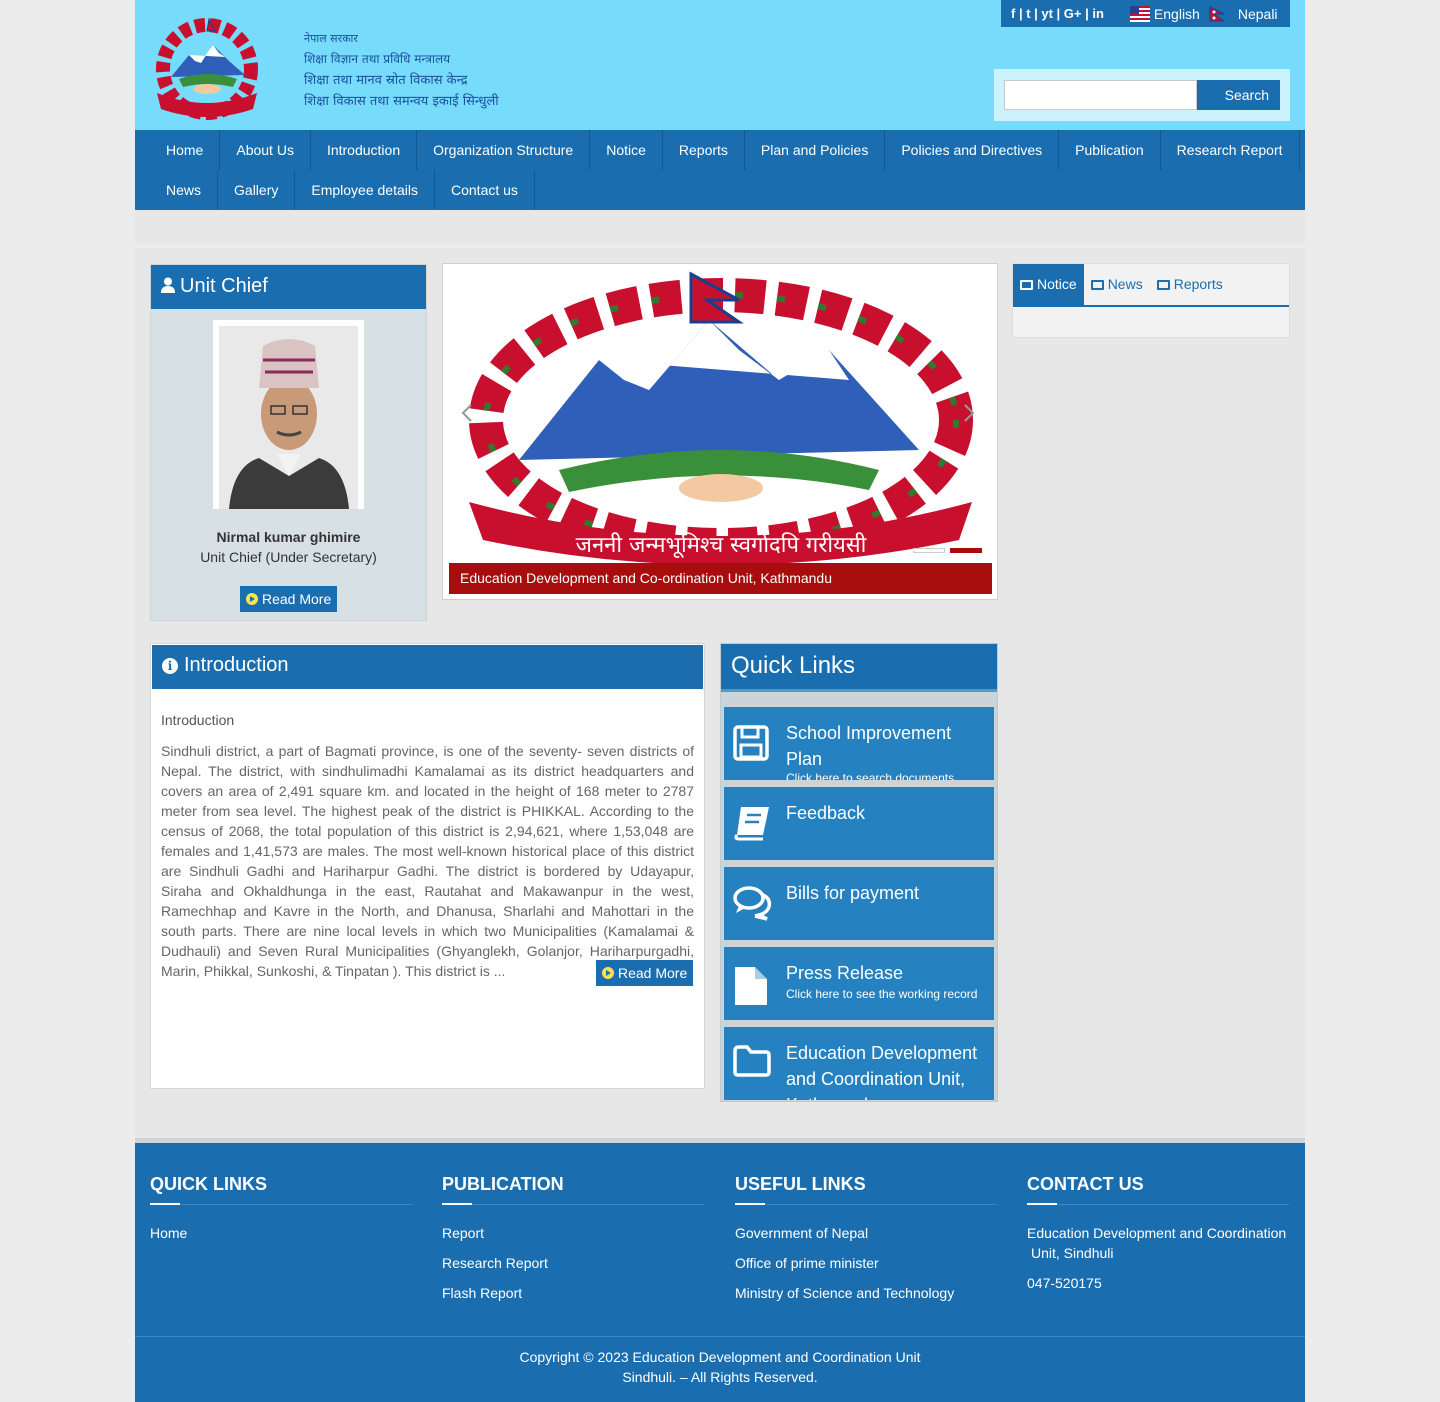 The width and height of the screenshot is (1440, 1402). I want to click on quick-link-feedback: Feedback, so click(859, 823).